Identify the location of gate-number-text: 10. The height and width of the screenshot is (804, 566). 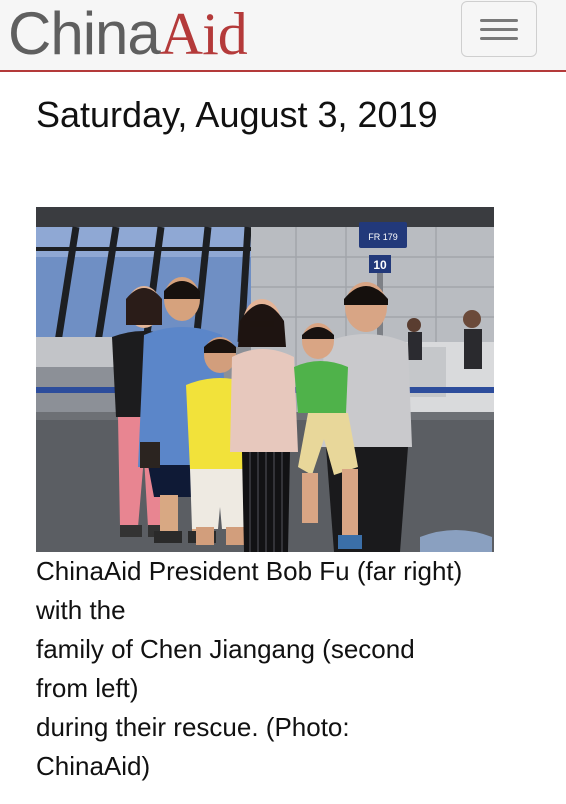
(380, 265).